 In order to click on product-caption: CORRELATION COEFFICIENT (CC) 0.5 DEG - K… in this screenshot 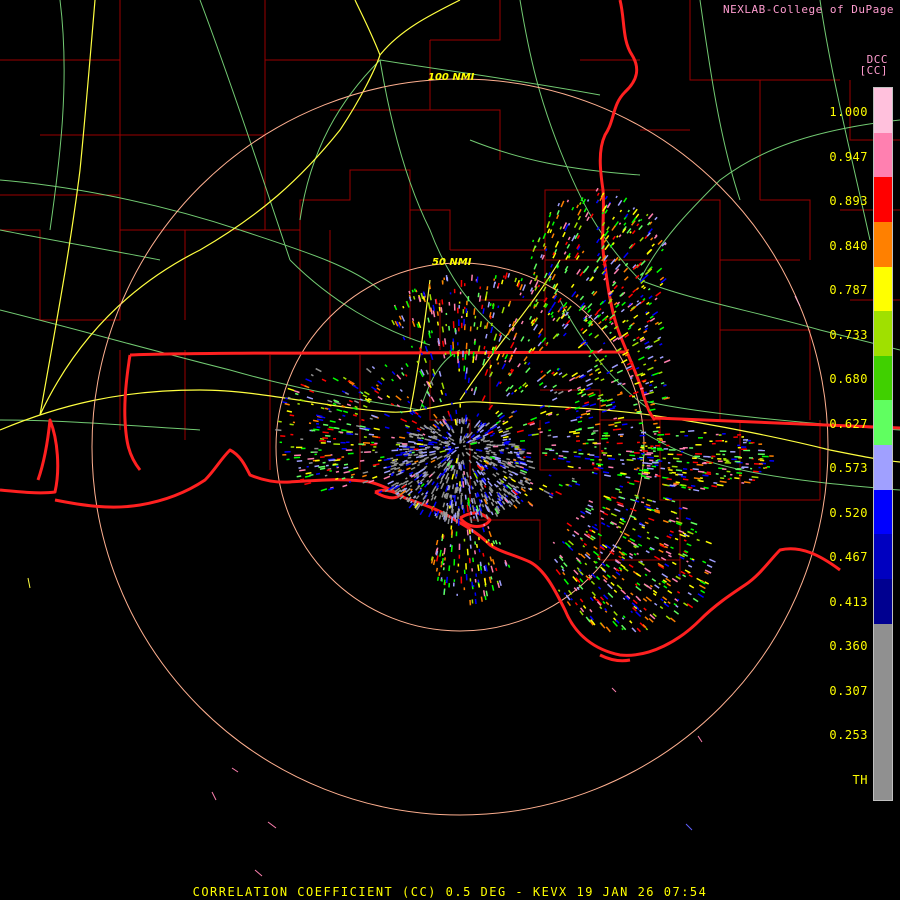, I will do `click(450, 892)`.